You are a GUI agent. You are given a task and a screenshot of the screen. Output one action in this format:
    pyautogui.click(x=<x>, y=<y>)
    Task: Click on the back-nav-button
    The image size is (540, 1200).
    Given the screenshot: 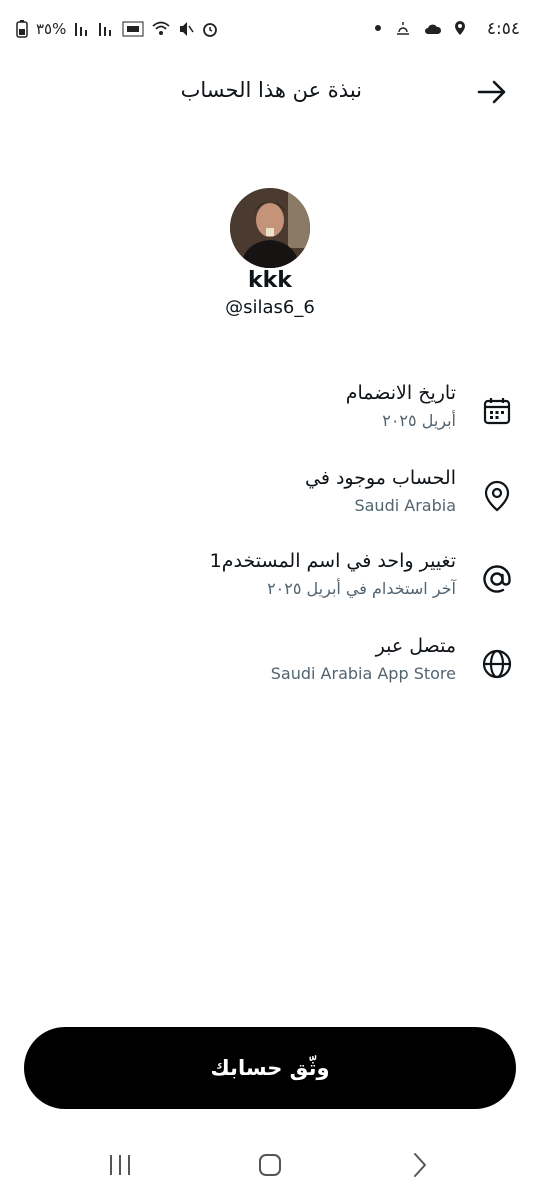 What is the action you would take?
    pyautogui.click(x=420, y=1165)
    